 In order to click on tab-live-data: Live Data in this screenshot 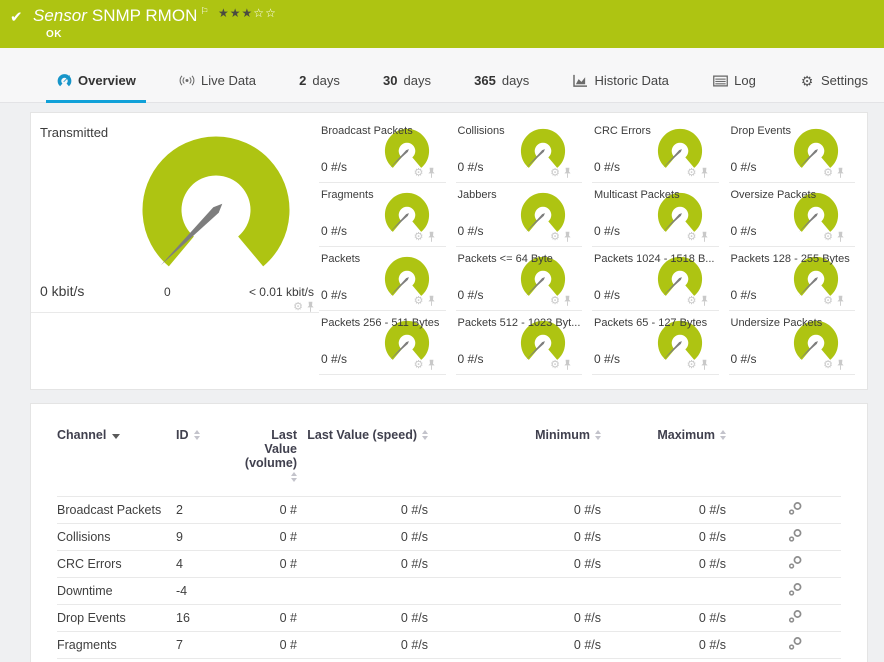, I will do `click(217, 88)`.